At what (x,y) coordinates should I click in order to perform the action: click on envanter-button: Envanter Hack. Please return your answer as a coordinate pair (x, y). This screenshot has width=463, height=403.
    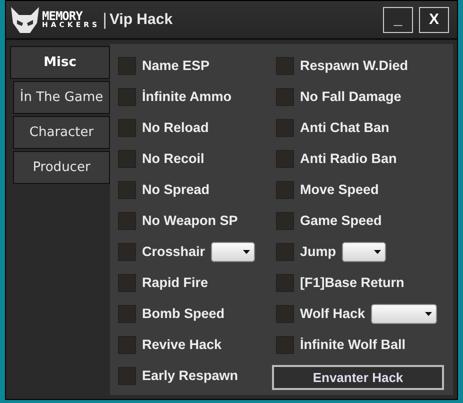
    Looking at the image, I should click on (358, 377).